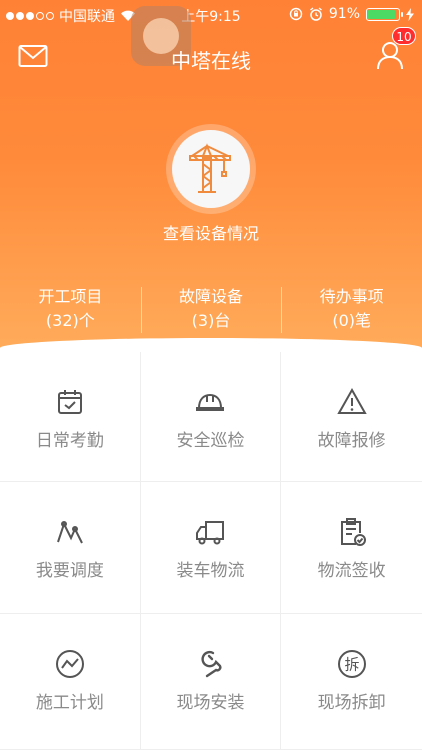 This screenshot has height=750, width=422. I want to click on warning-icon, so click(351, 400).